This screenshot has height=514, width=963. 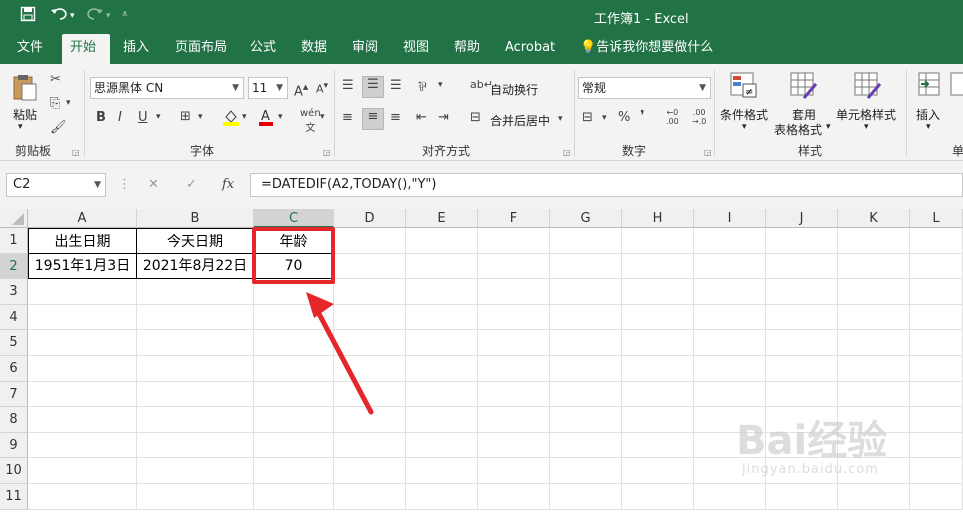 I want to click on column-header-b: B, so click(x=195, y=218).